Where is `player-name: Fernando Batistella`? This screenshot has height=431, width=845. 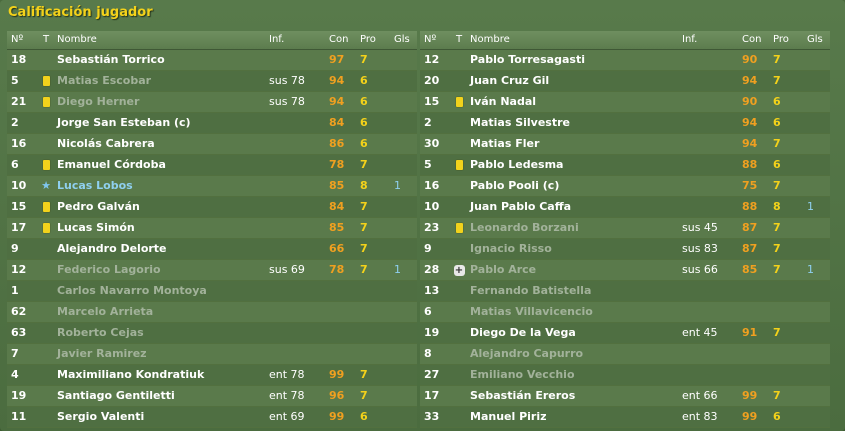 player-name: Fernando Batistella is located at coordinates (530, 291).